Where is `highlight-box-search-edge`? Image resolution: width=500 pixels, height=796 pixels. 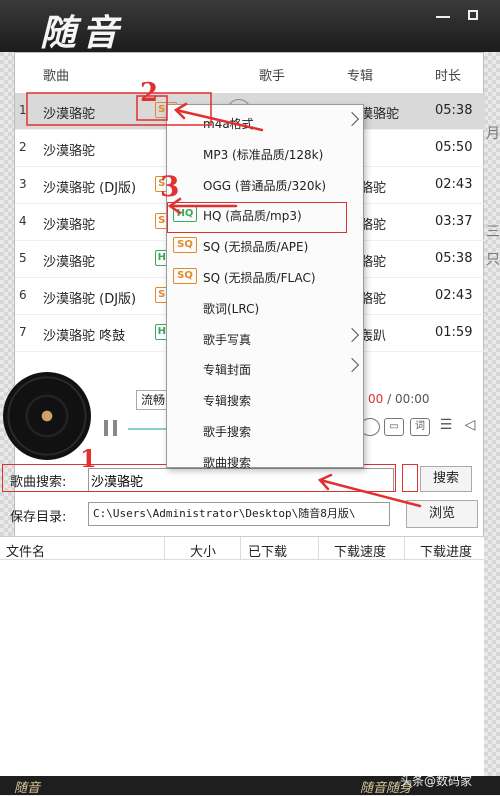
highlight-box-search-edge is located at coordinates (410, 478).